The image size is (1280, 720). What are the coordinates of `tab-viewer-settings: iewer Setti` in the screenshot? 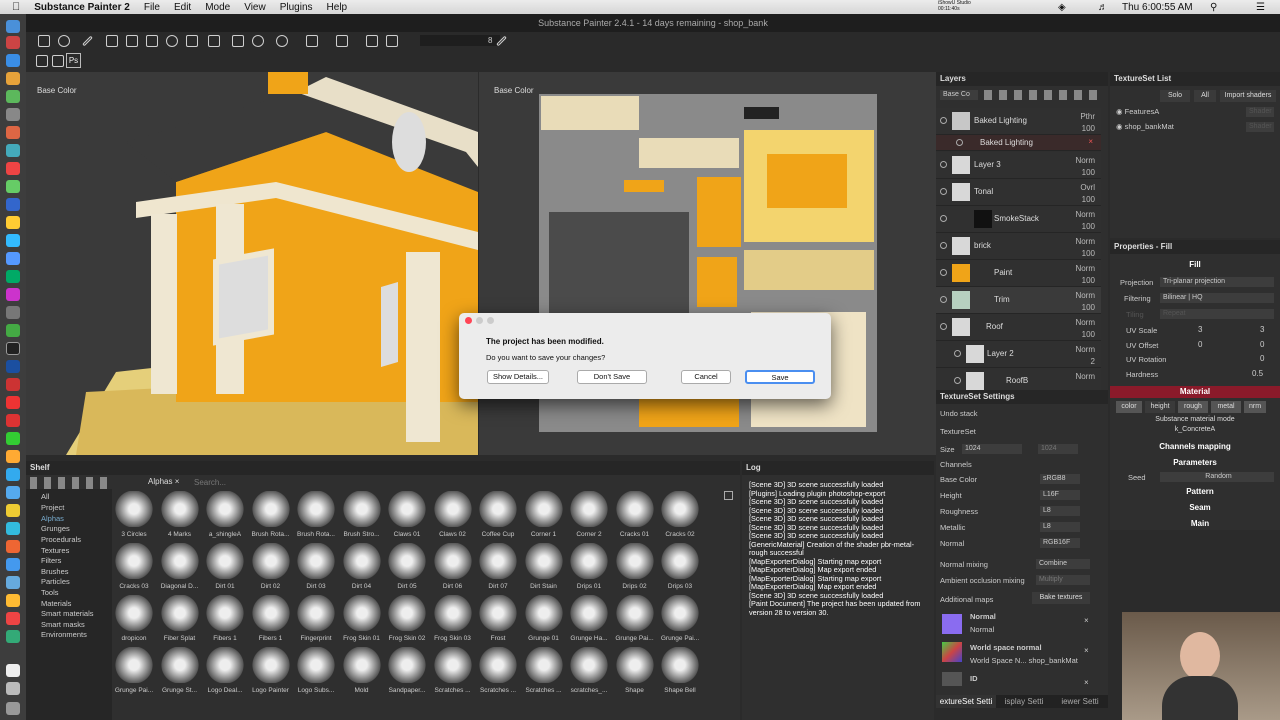 It's located at (1080, 701).